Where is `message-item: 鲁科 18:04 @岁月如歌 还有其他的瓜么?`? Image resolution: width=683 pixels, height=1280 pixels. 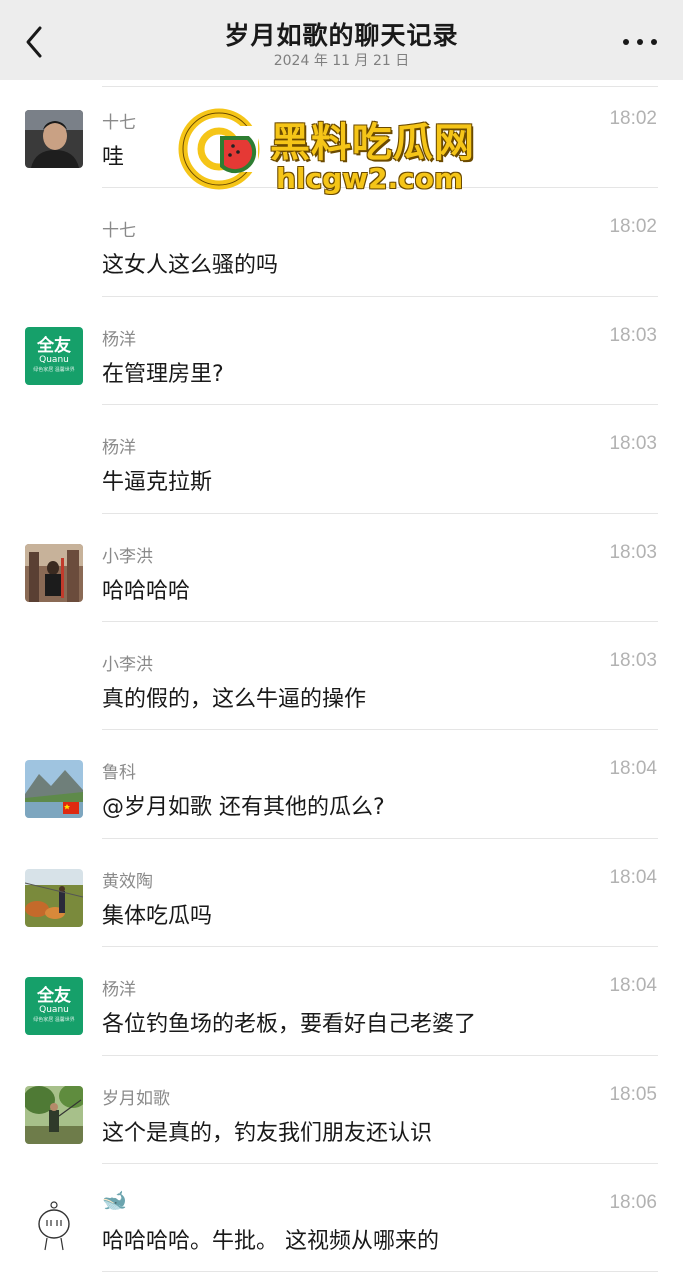
message-item: 鲁科 18:04 @岁月如歌 还有其他的瓜么? is located at coordinates (341, 784).